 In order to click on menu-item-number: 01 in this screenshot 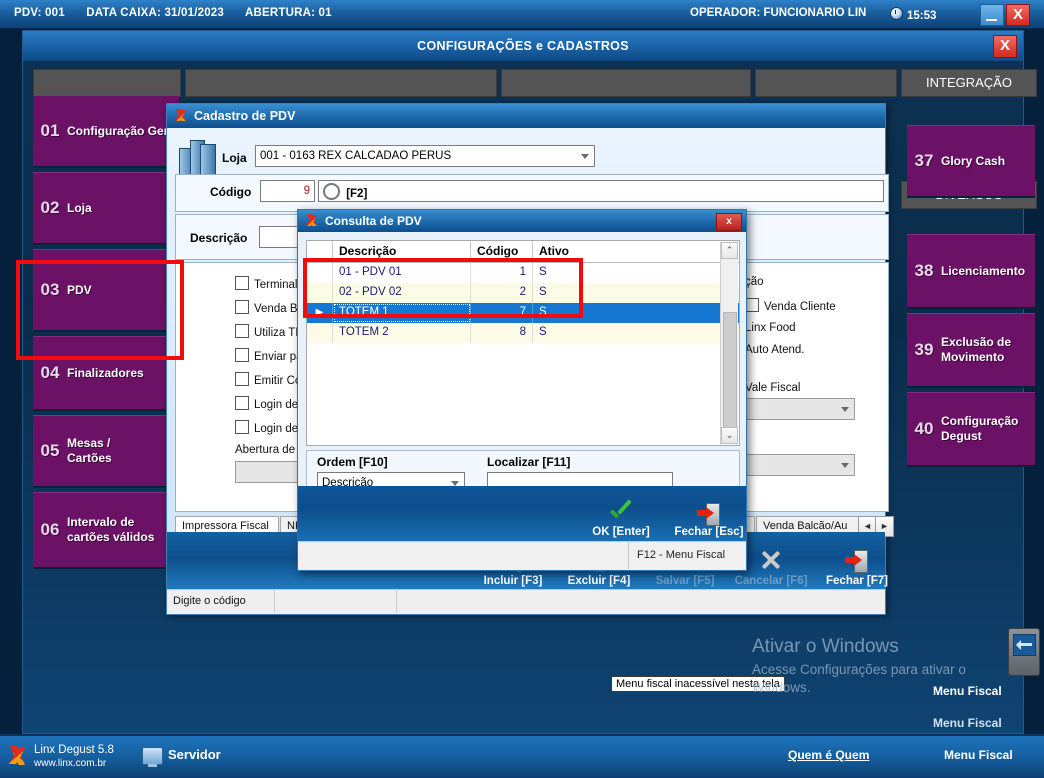, I will do `click(50, 130)`.